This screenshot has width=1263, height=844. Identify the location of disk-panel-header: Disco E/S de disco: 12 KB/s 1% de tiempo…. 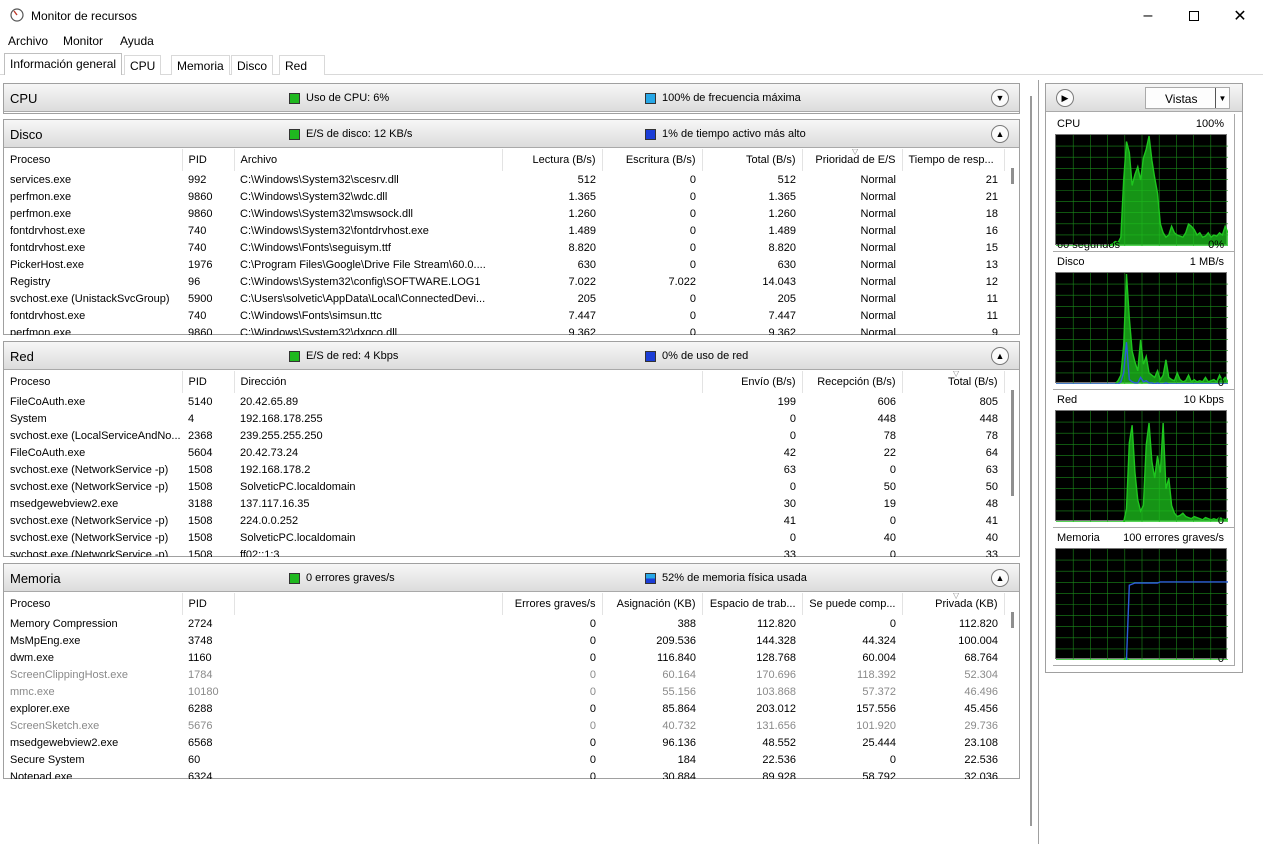
(511, 134).